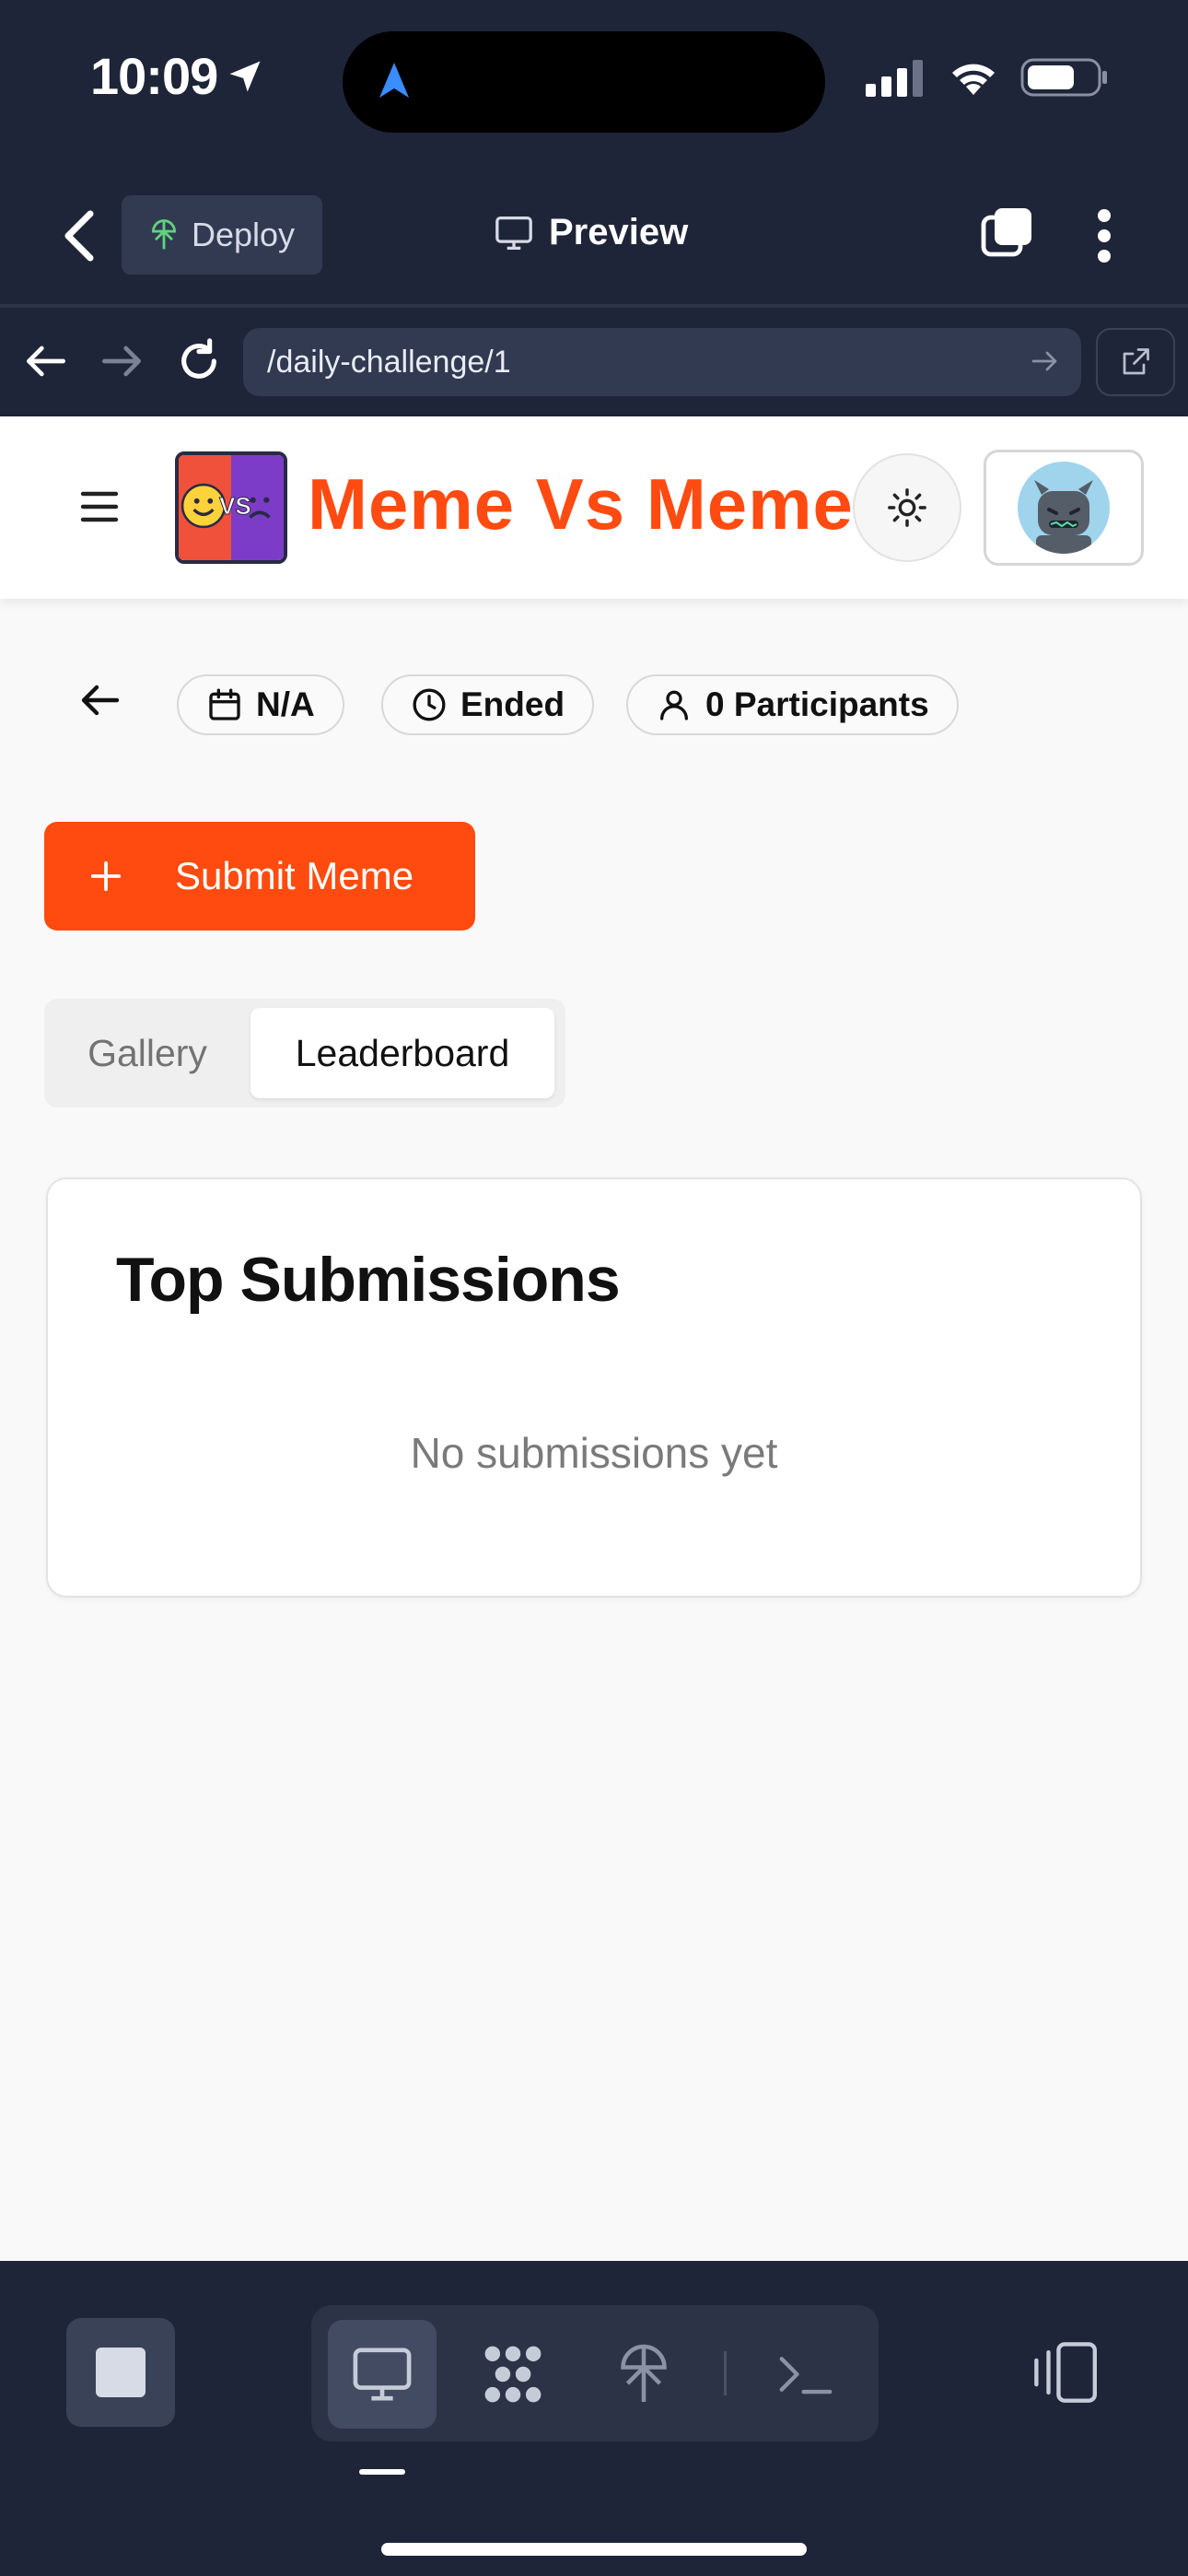 This screenshot has height=2576, width=1188. I want to click on home-indicator, so click(594, 2549).